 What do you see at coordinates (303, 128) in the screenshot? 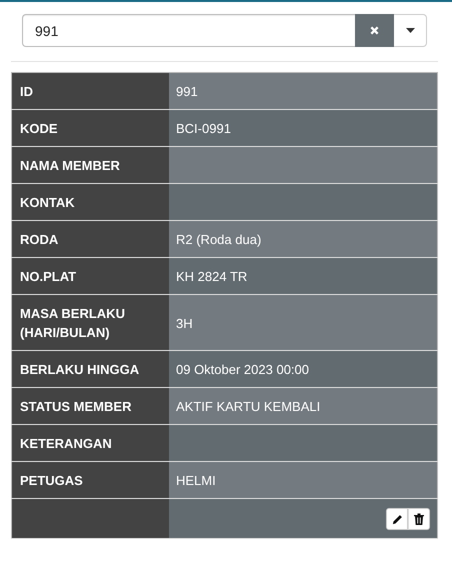
I see `table-cell: BCI-0991` at bounding box center [303, 128].